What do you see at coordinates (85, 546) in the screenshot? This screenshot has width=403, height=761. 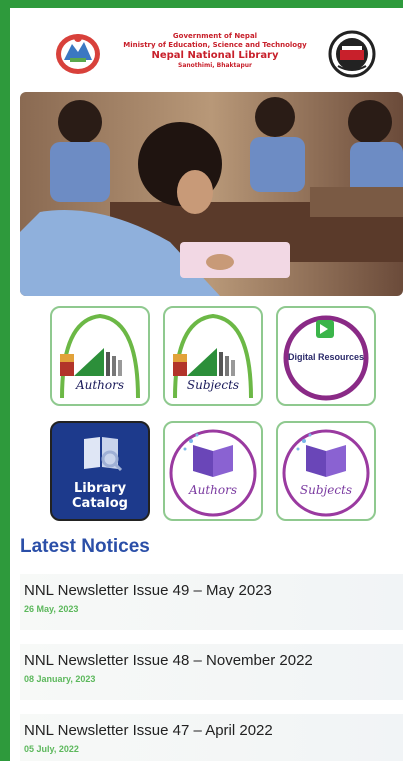 I see `latest-notices-heading: Latest Notices` at bounding box center [85, 546].